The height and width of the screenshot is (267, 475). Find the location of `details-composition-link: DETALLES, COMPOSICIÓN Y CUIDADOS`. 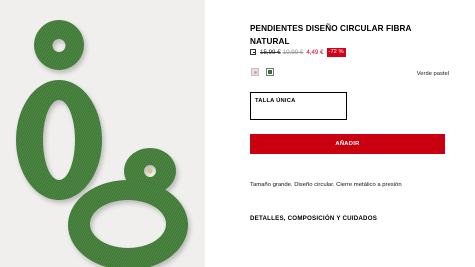

details-composition-link: DETALLES, COMPOSICIÓN Y CUIDADOS is located at coordinates (313, 218).